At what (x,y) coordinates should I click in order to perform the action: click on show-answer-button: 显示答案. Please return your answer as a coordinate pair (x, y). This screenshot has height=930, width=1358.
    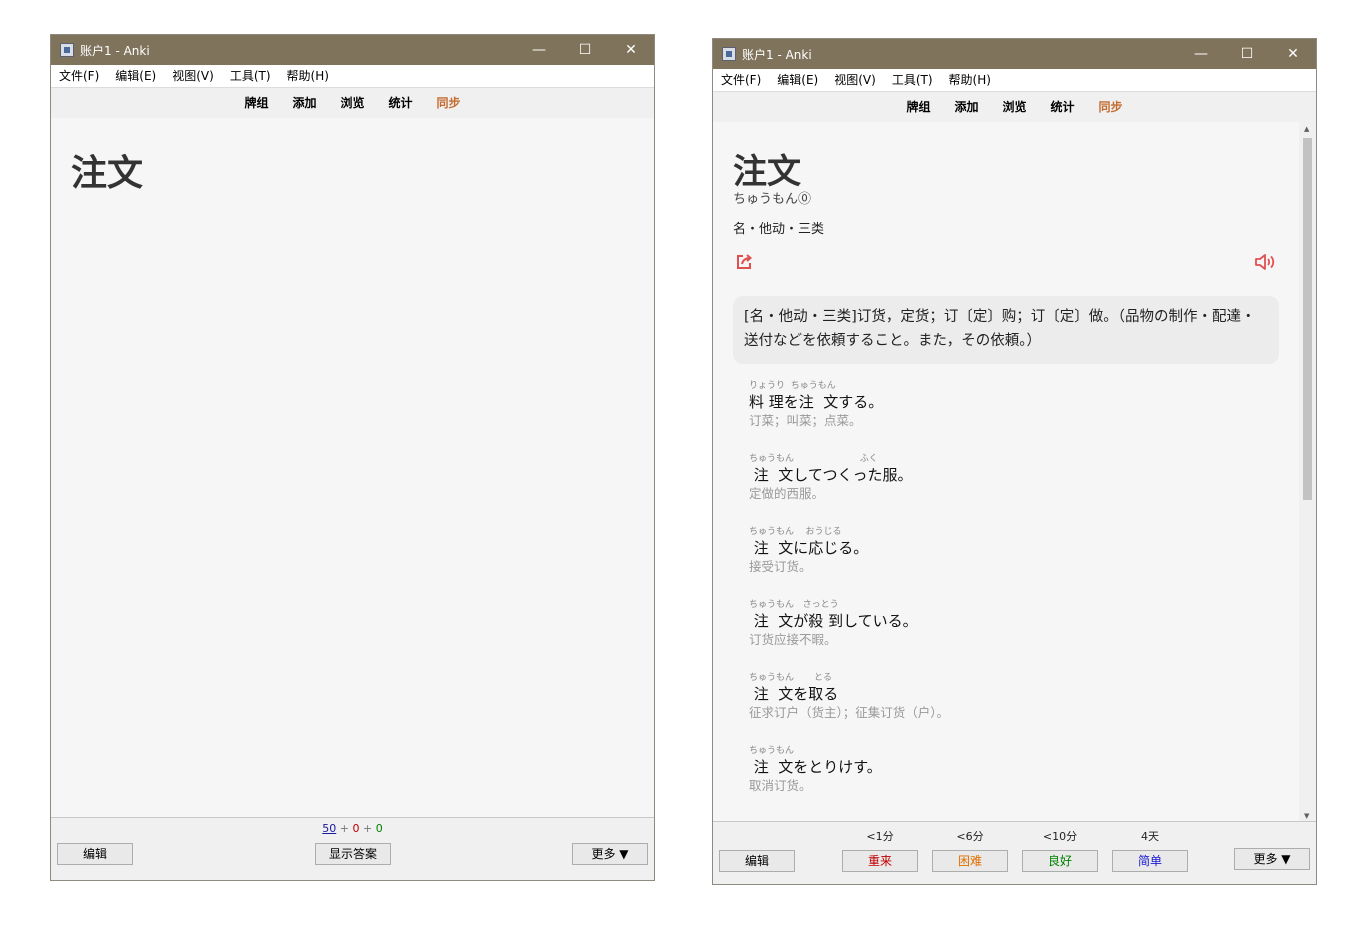
    Looking at the image, I should click on (353, 854).